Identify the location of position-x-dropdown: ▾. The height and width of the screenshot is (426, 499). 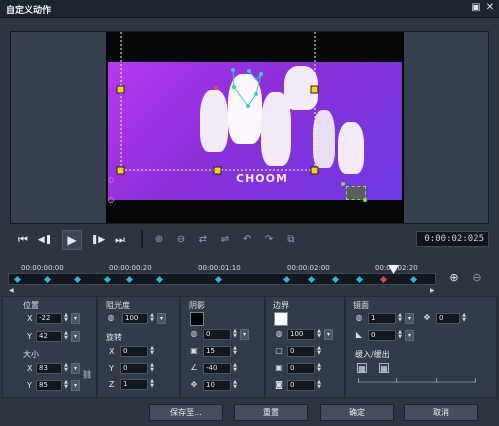
(75, 318).